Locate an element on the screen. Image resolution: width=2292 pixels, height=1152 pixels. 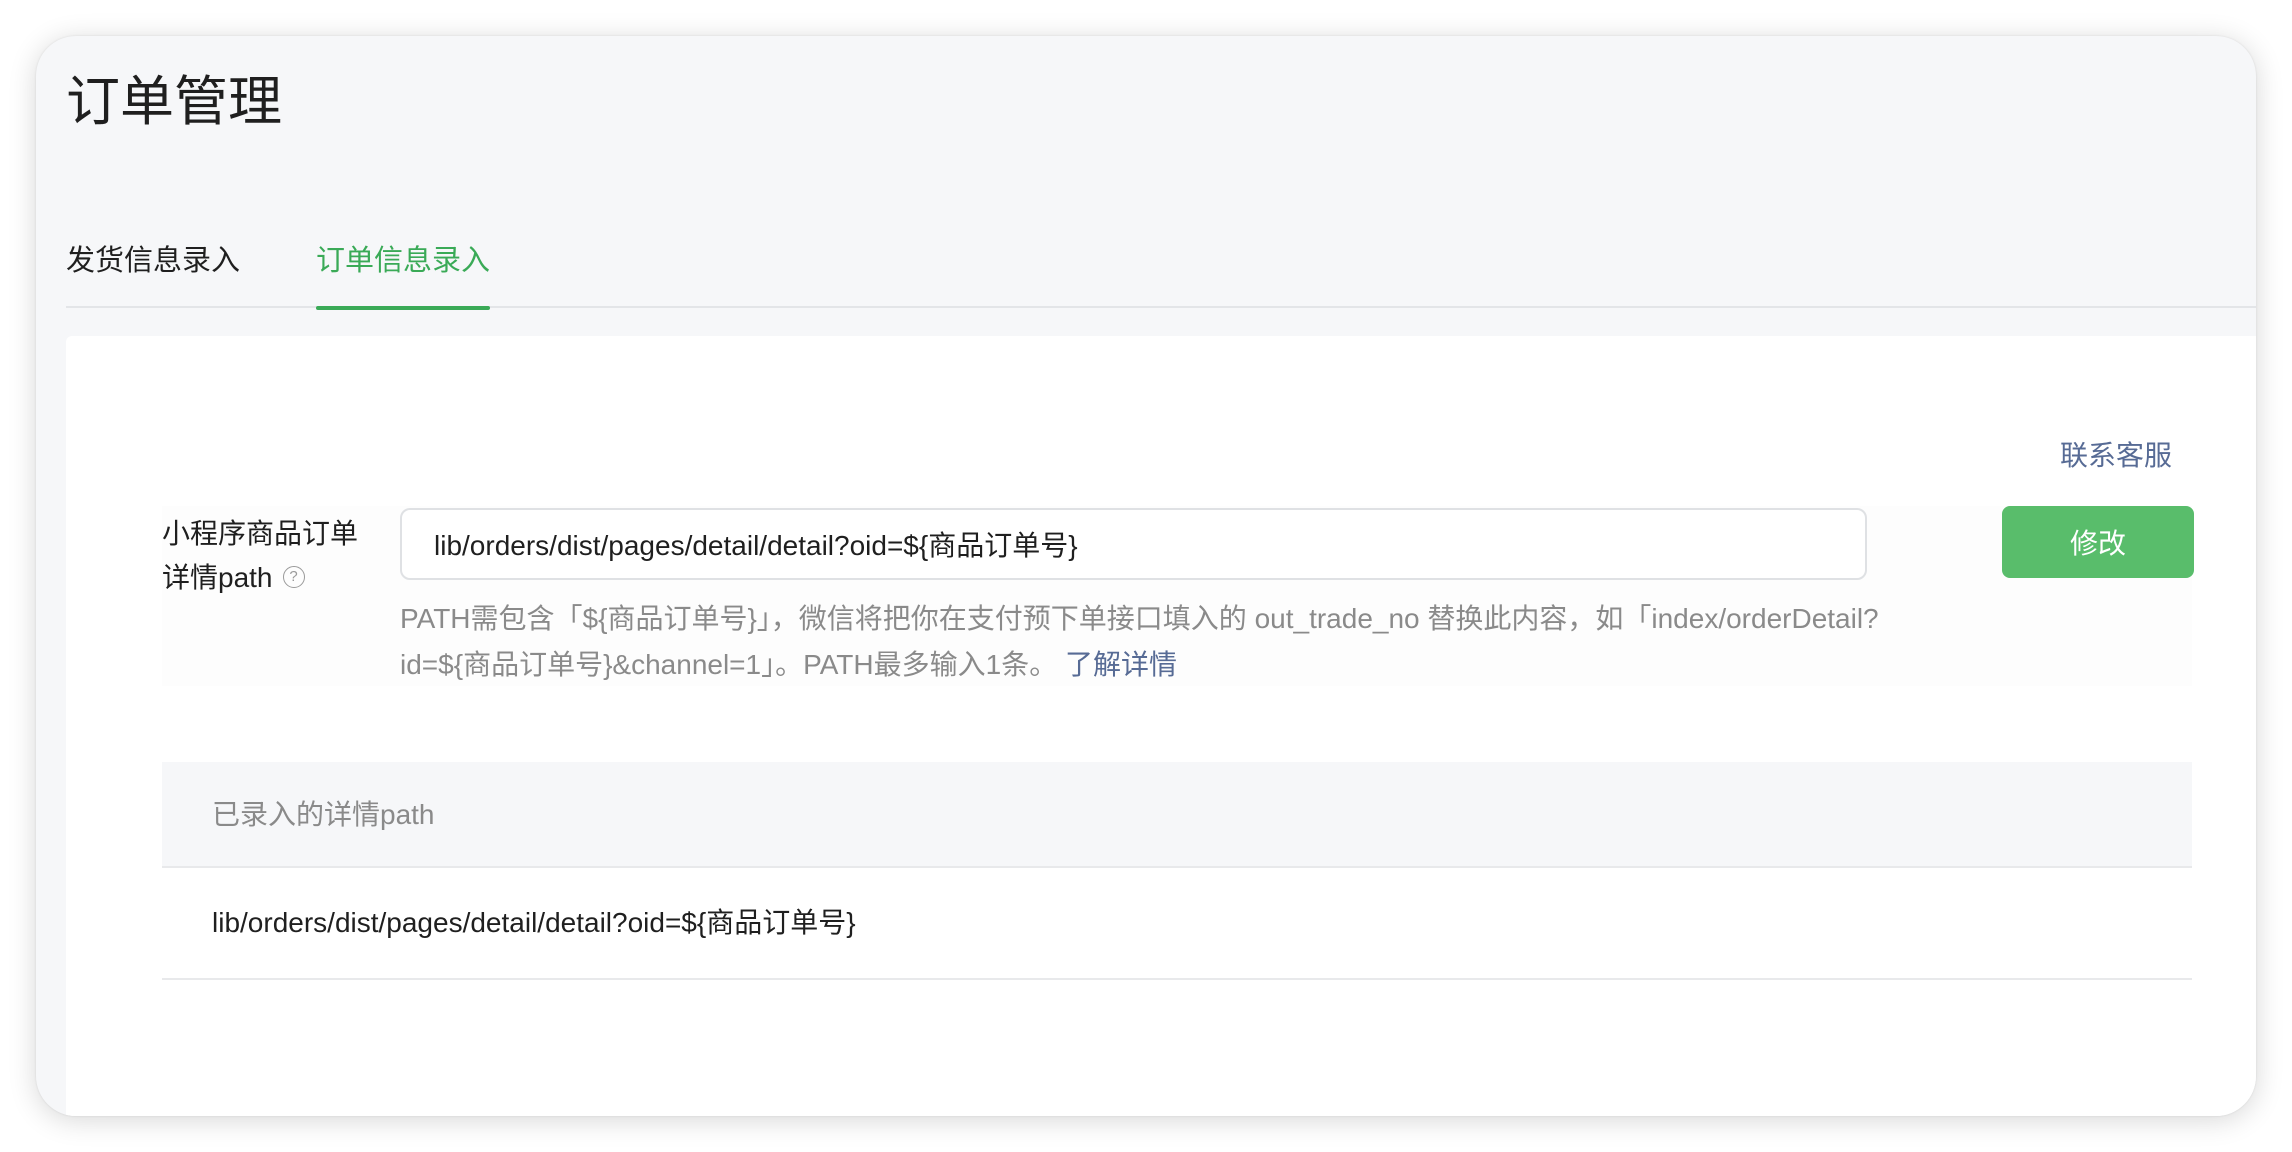
path-form-label-line2: 详情path is located at coordinates (217, 577).